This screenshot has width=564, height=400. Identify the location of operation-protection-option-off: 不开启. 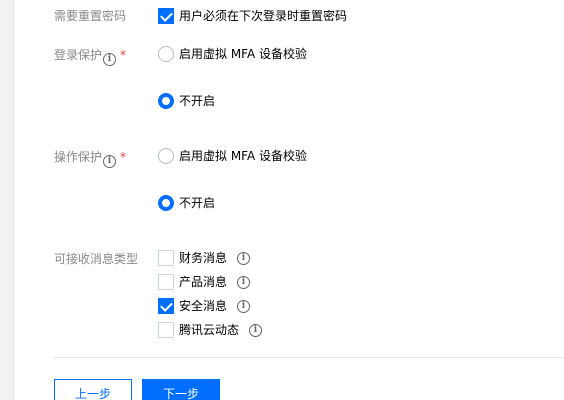
(186, 203).